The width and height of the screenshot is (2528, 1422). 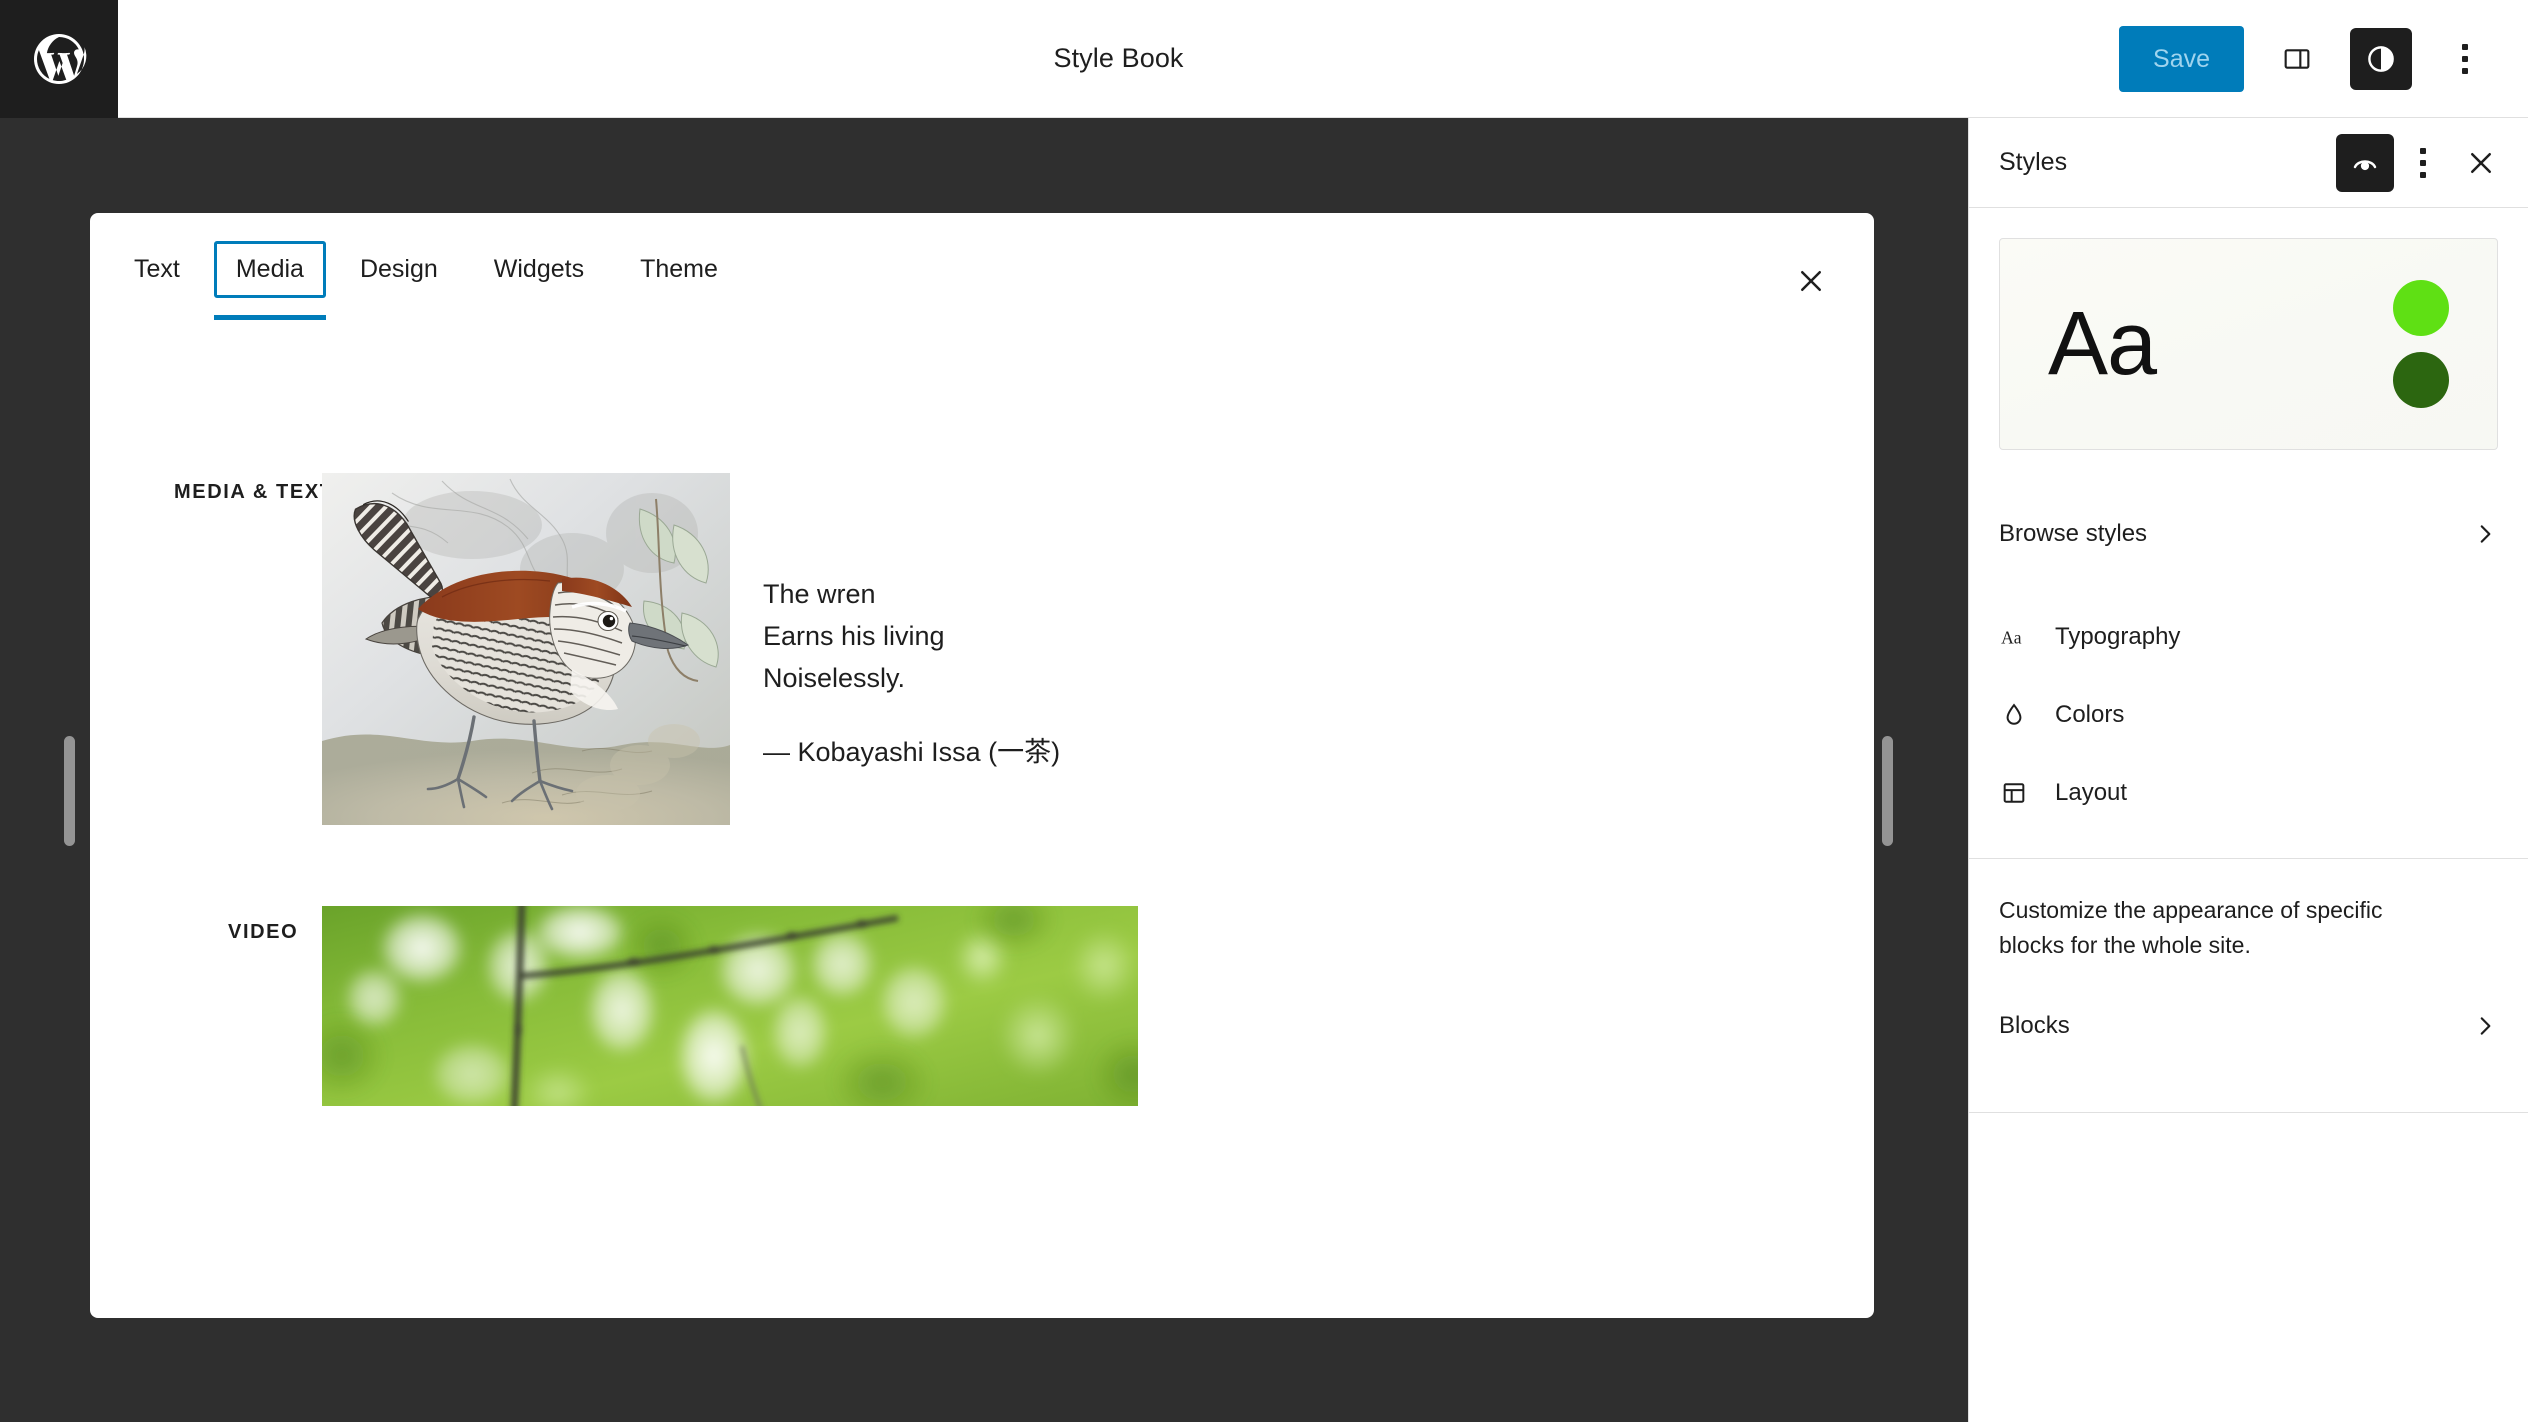 I want to click on color-drop-icon, so click(x=2014, y=715).